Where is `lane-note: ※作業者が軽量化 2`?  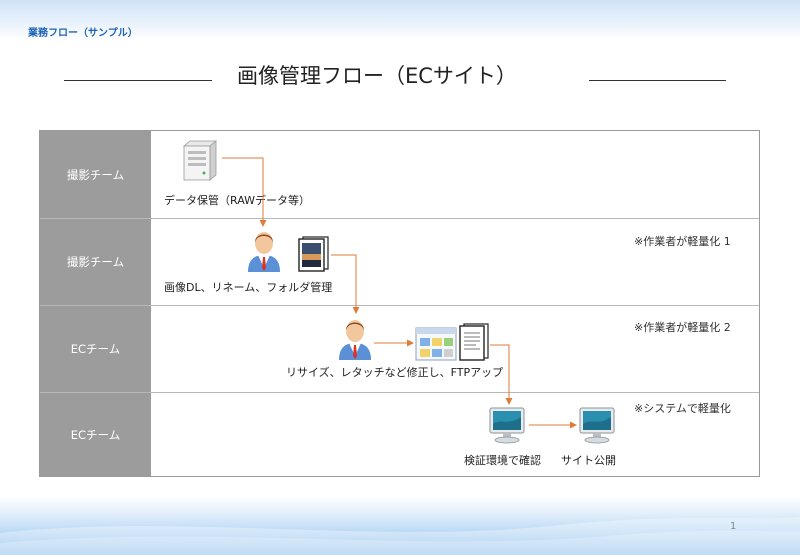 lane-note: ※作業者が軽量化 2 is located at coordinates (682, 327).